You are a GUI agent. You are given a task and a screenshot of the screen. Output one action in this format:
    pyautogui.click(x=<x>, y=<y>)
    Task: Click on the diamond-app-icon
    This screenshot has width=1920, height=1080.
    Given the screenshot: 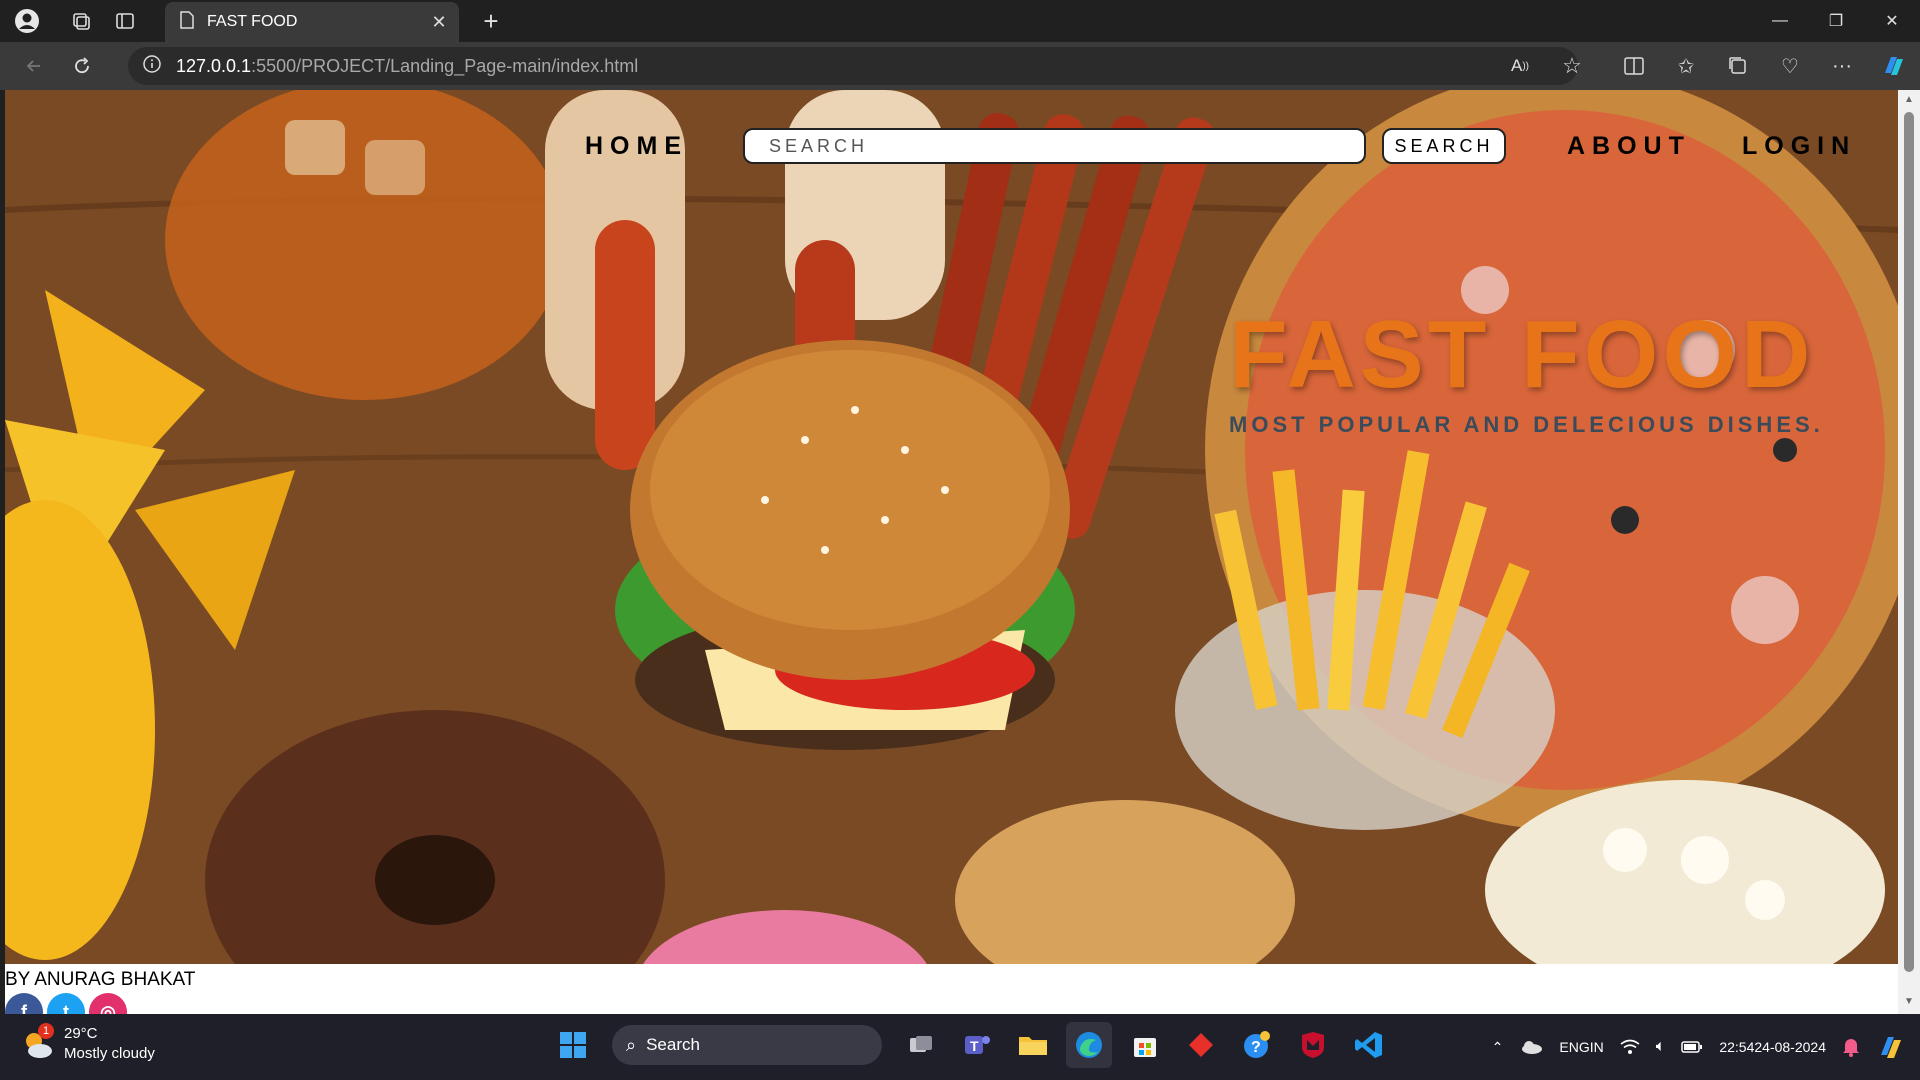 What is the action you would take?
    pyautogui.click(x=1201, y=1045)
    